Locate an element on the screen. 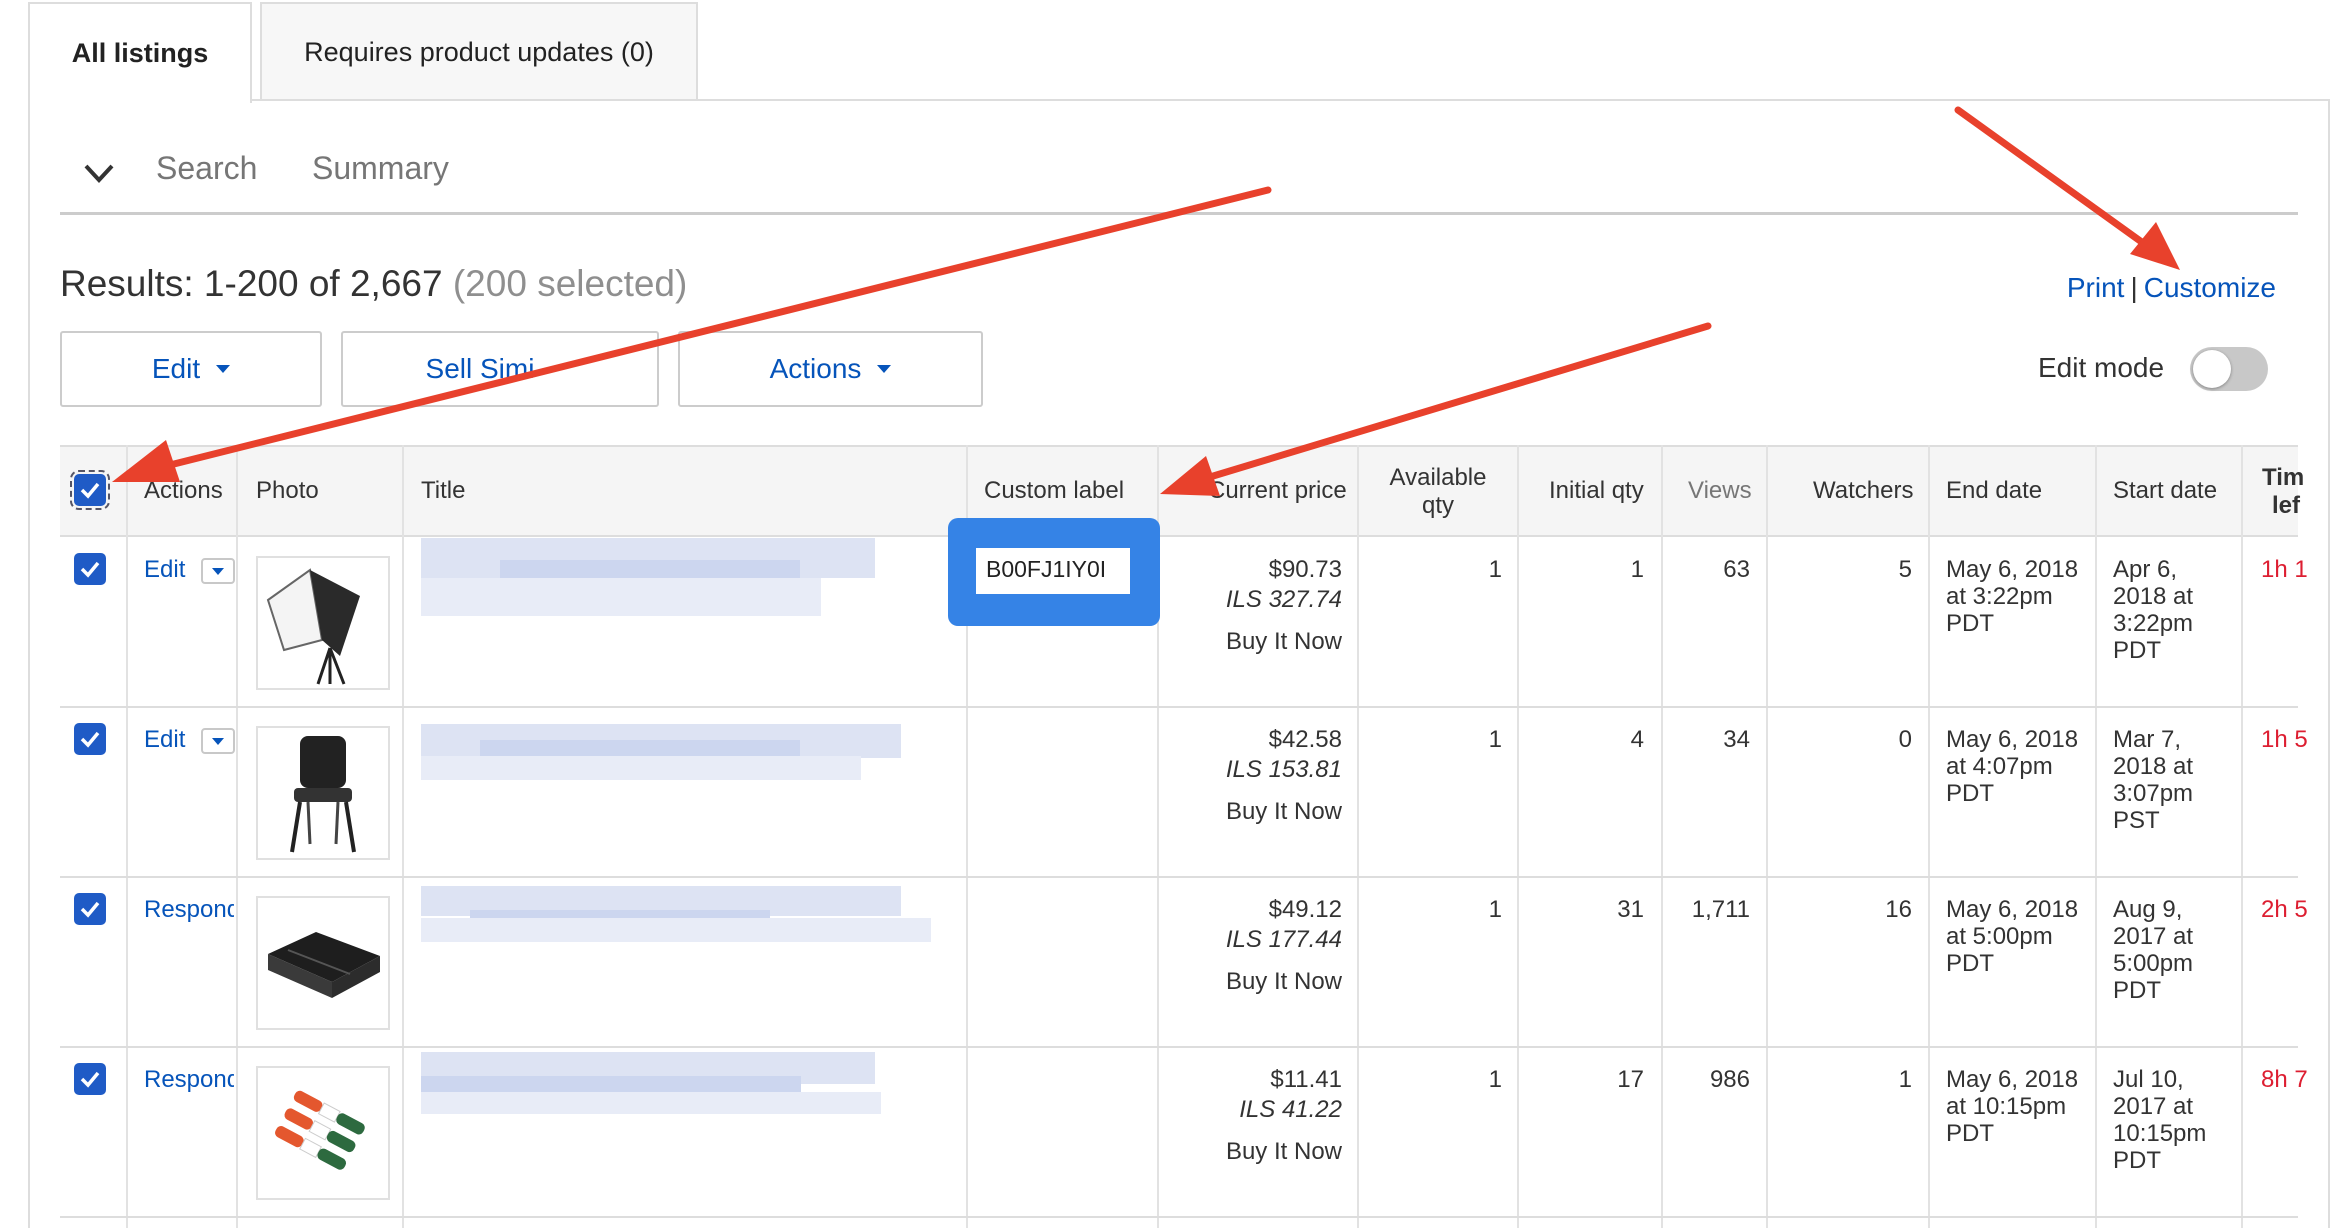 This screenshot has height=1228, width=2336. tab-all-listings: All listings is located at coordinates (140, 52).